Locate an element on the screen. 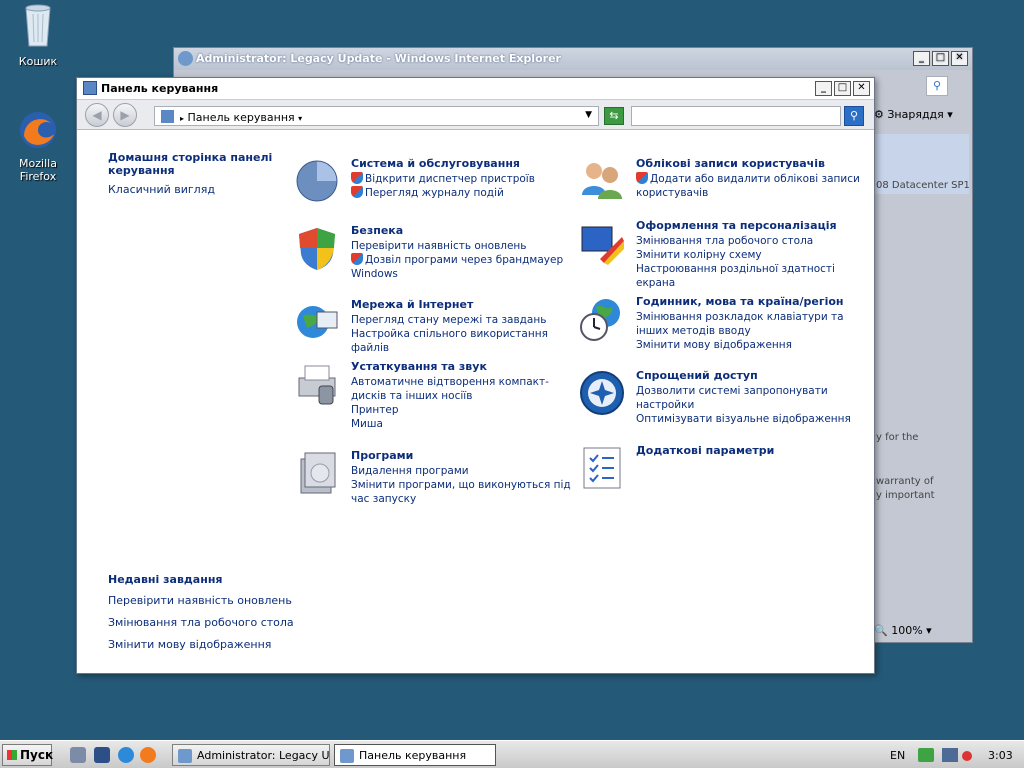  task-link: Принтер is located at coordinates (466, 410).